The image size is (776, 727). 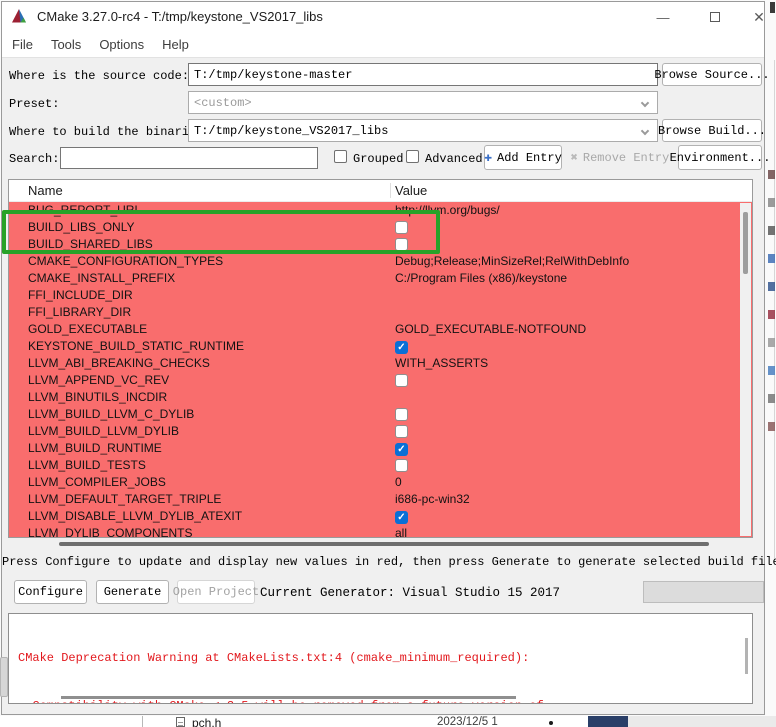 I want to click on entry-value-cell: Debug;Release;MinSizeRel;RelWithDebInfo, so click(x=512, y=261).